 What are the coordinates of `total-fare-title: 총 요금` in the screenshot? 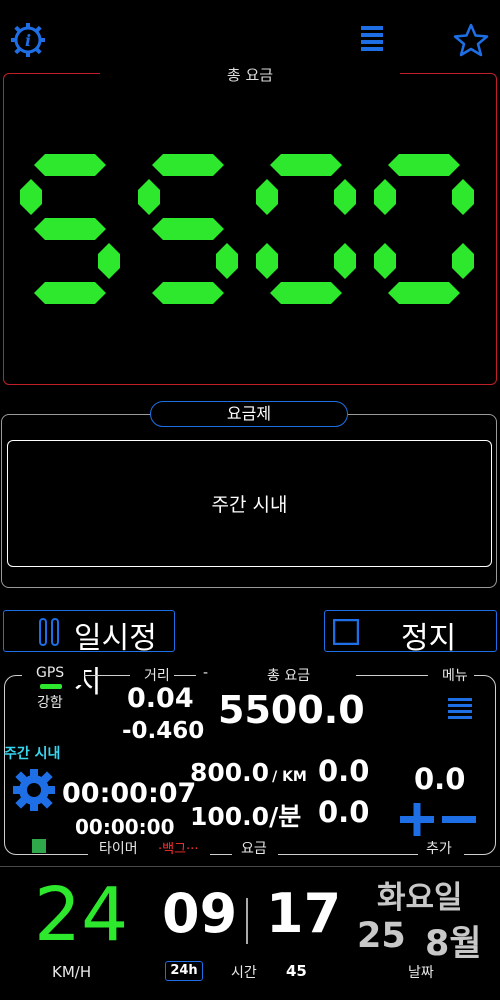 It's located at (250, 75).